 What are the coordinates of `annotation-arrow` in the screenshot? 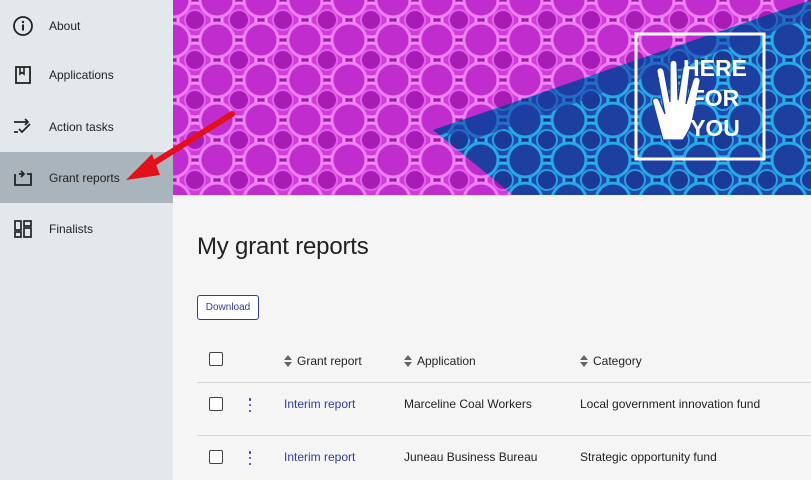 It's located at (180, 145).